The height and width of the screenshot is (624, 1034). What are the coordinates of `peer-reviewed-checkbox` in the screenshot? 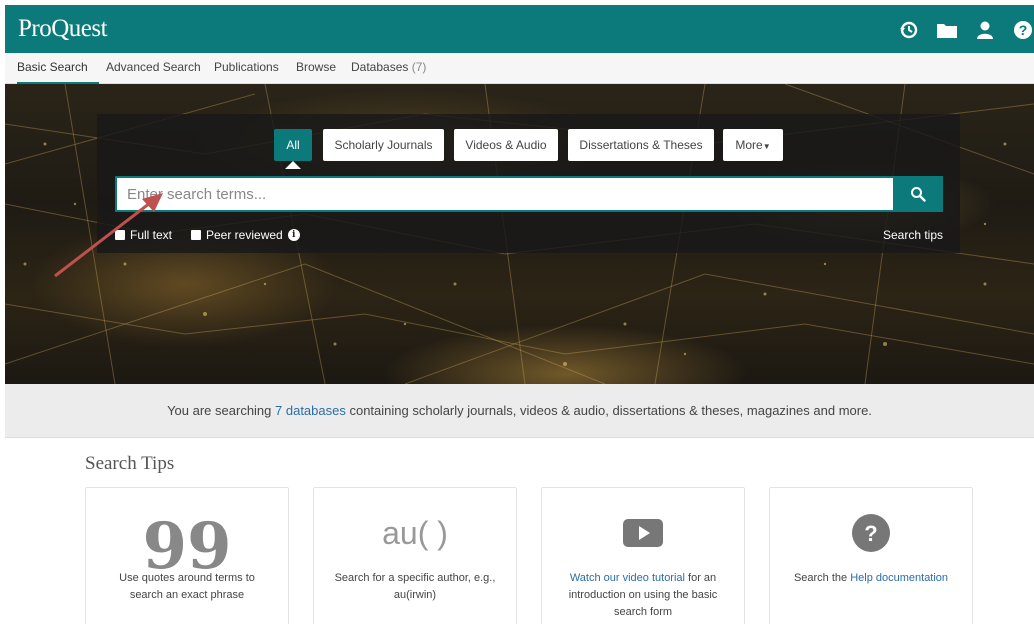 It's located at (196, 235).